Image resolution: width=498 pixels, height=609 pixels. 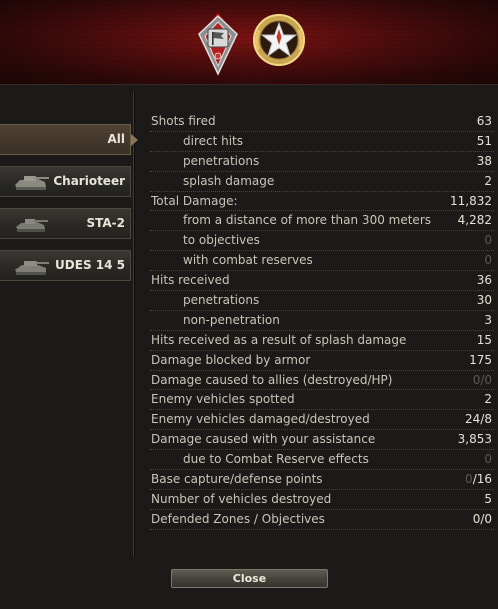 What do you see at coordinates (471, 200) in the screenshot?
I see `stat-value: 11,832` at bounding box center [471, 200].